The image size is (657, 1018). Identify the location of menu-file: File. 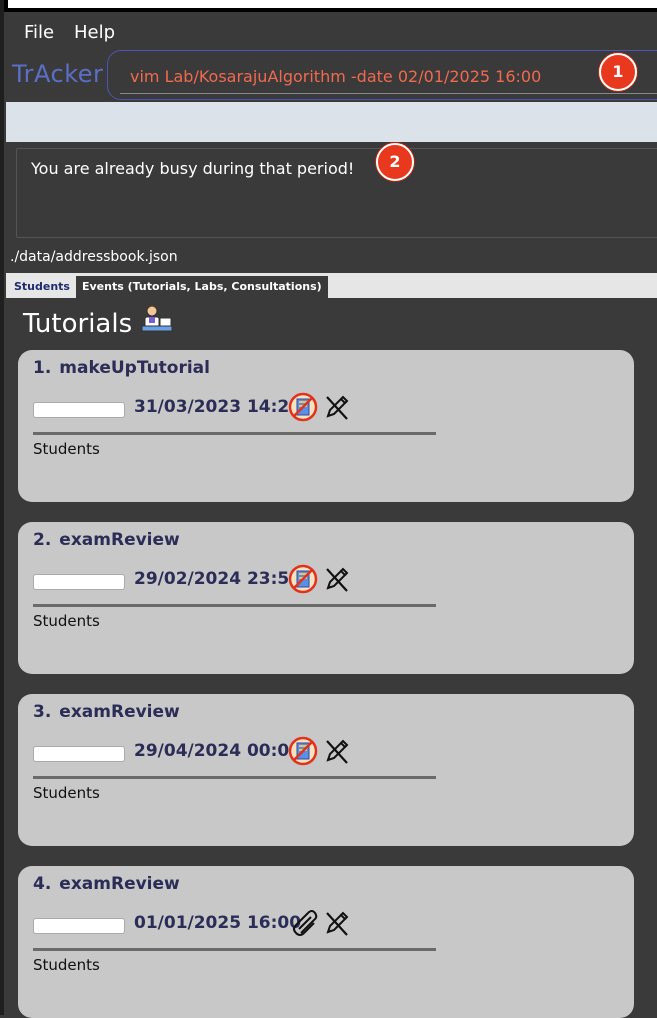
(39, 32).